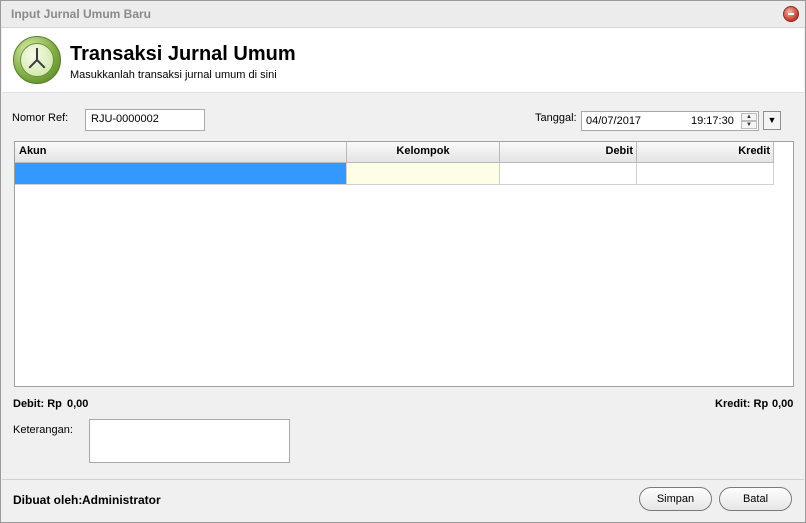  I want to click on column-header-kredit: Kredit, so click(705, 152).